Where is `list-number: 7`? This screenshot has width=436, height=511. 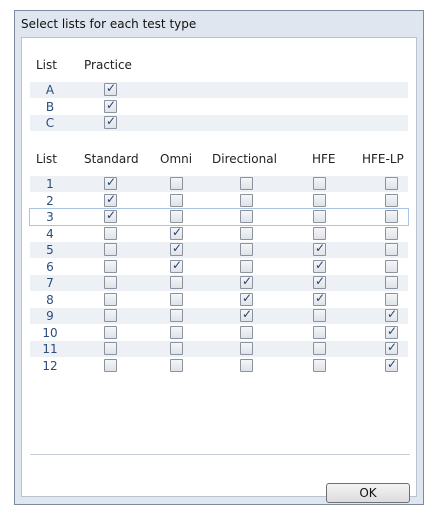 list-number: 7 is located at coordinates (50, 283).